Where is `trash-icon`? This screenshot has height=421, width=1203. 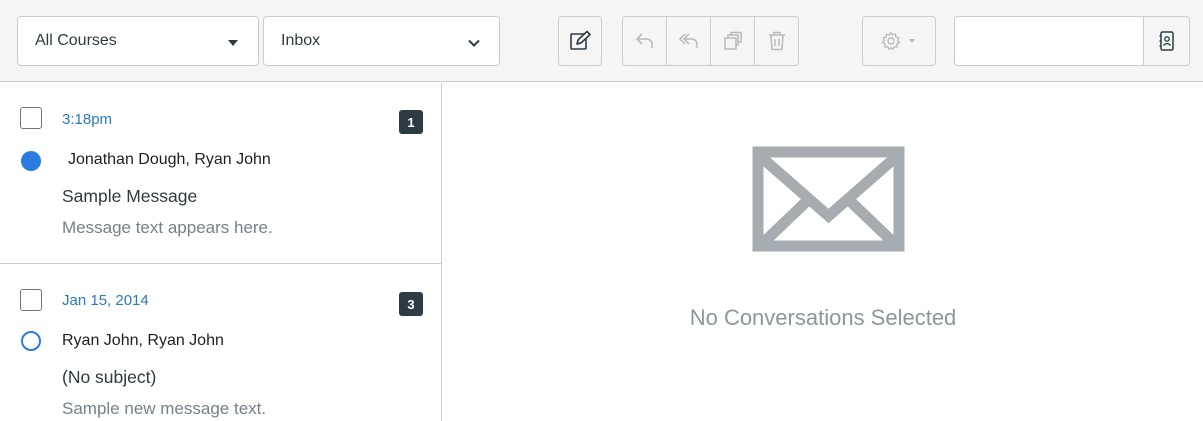
trash-icon is located at coordinates (776, 41).